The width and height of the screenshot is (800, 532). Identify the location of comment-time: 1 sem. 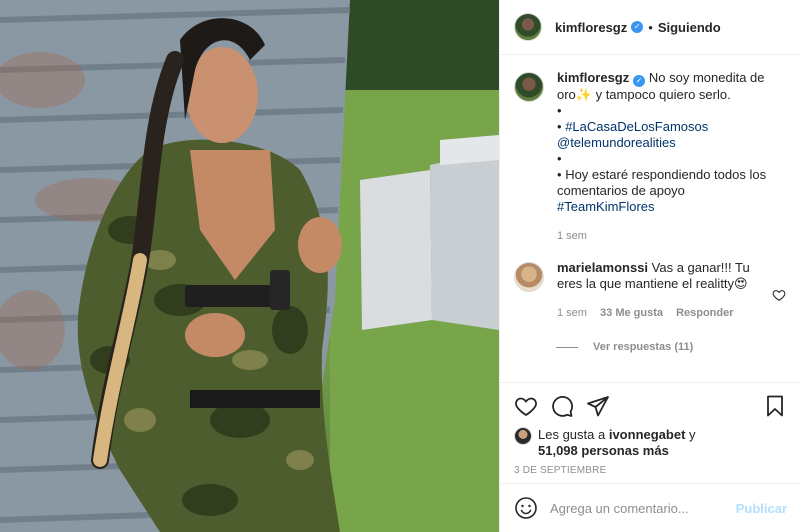
(572, 313).